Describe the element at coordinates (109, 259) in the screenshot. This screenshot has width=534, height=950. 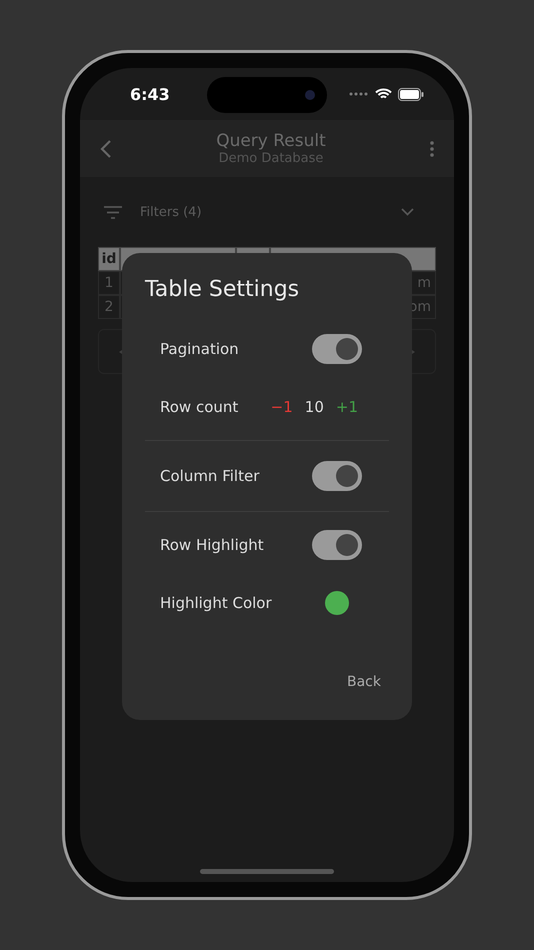
I see `header-cell: id` at that location.